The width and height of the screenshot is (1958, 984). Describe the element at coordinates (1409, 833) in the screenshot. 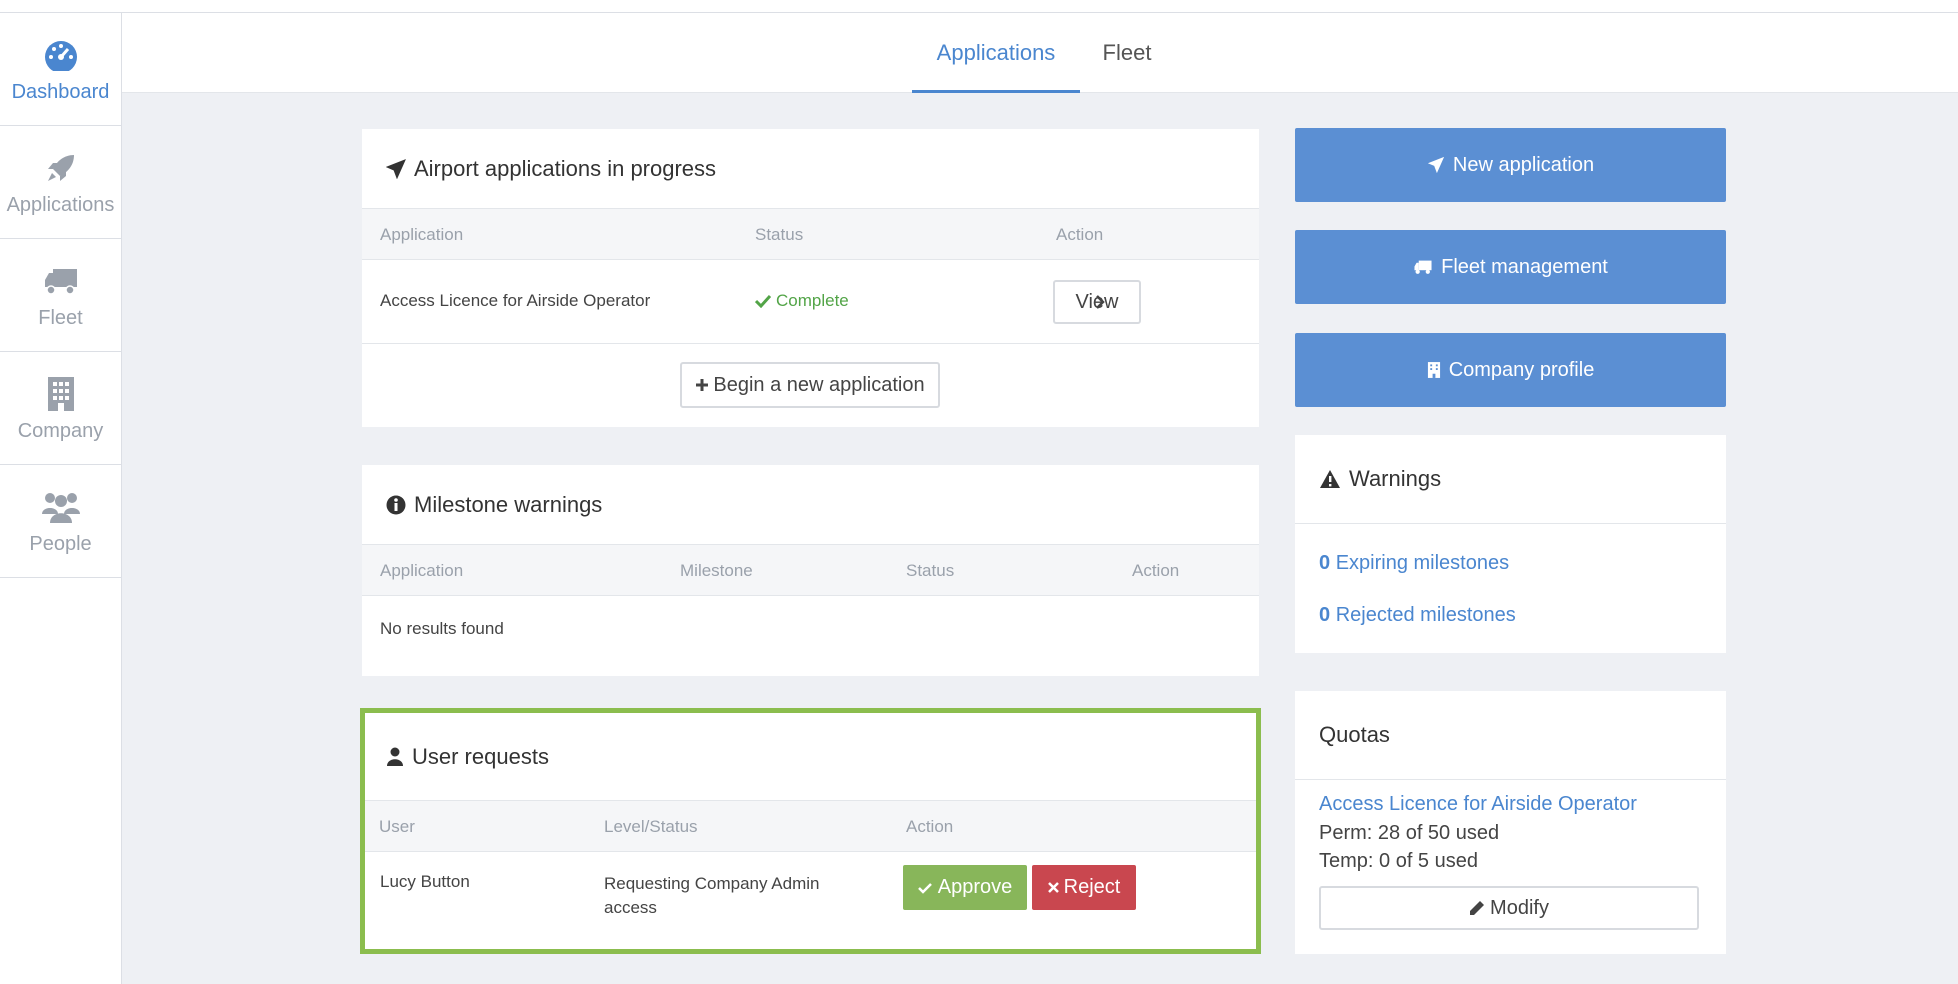

I see `perm-quota: Perm: 28 of 50 used` at that location.